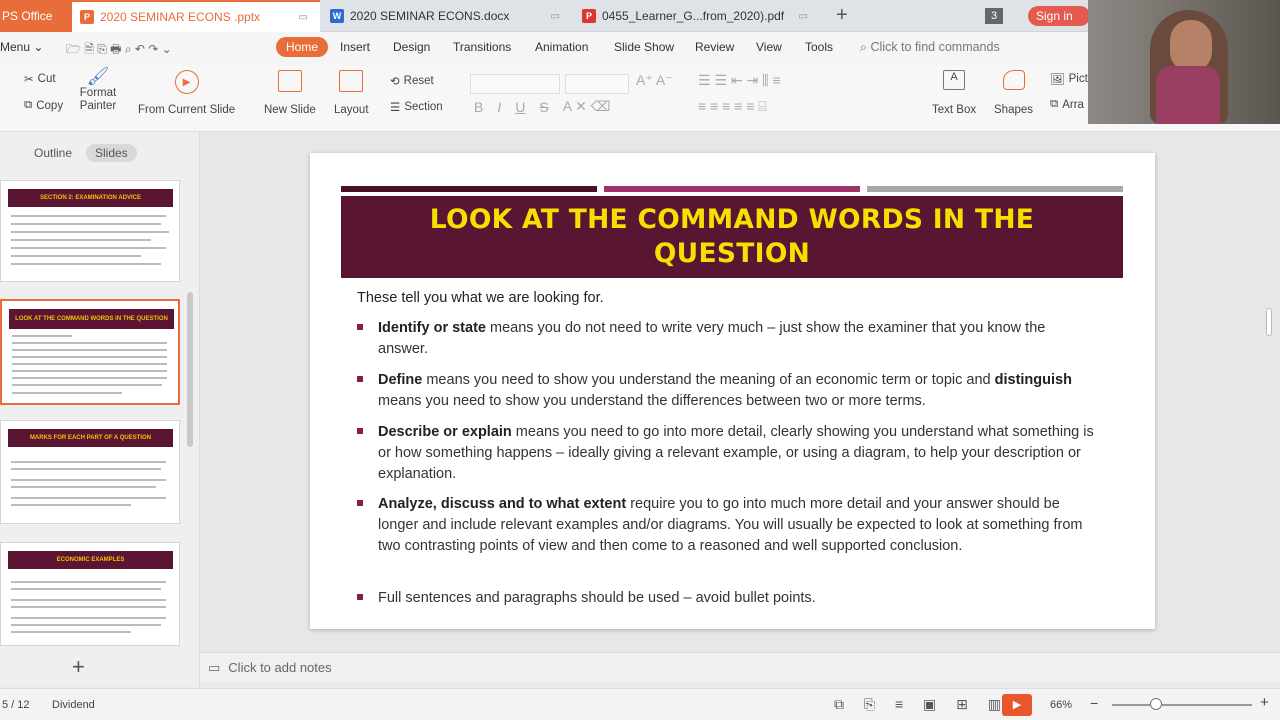 This screenshot has width=1280, height=720. I want to click on tab-pptx: P 2020 SEMINAR ECONS .pptx ▭, so click(196, 16).